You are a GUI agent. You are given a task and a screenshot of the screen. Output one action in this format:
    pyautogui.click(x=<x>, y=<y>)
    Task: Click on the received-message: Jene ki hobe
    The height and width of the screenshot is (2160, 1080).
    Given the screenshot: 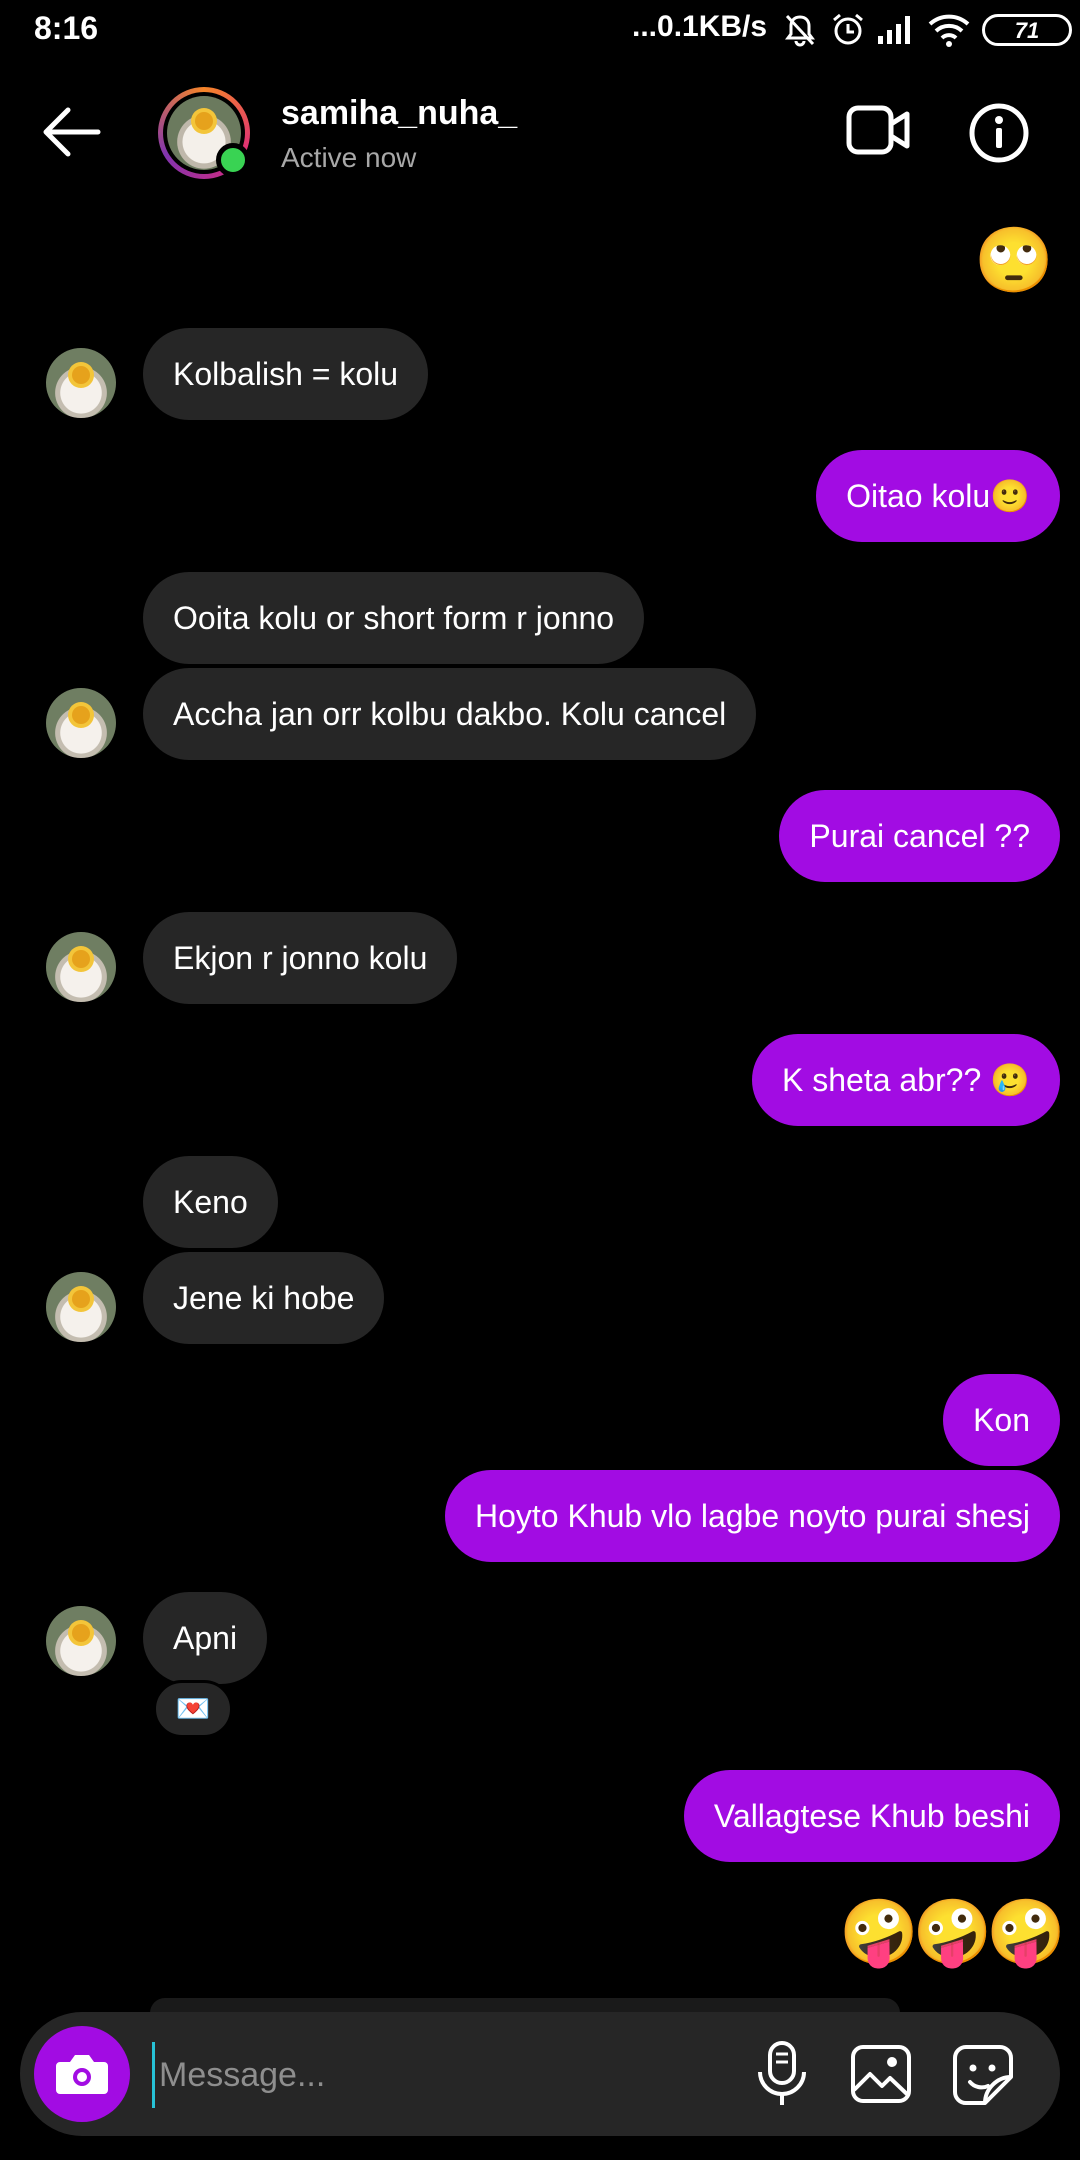 What is the action you would take?
    pyautogui.click(x=264, y=1298)
    